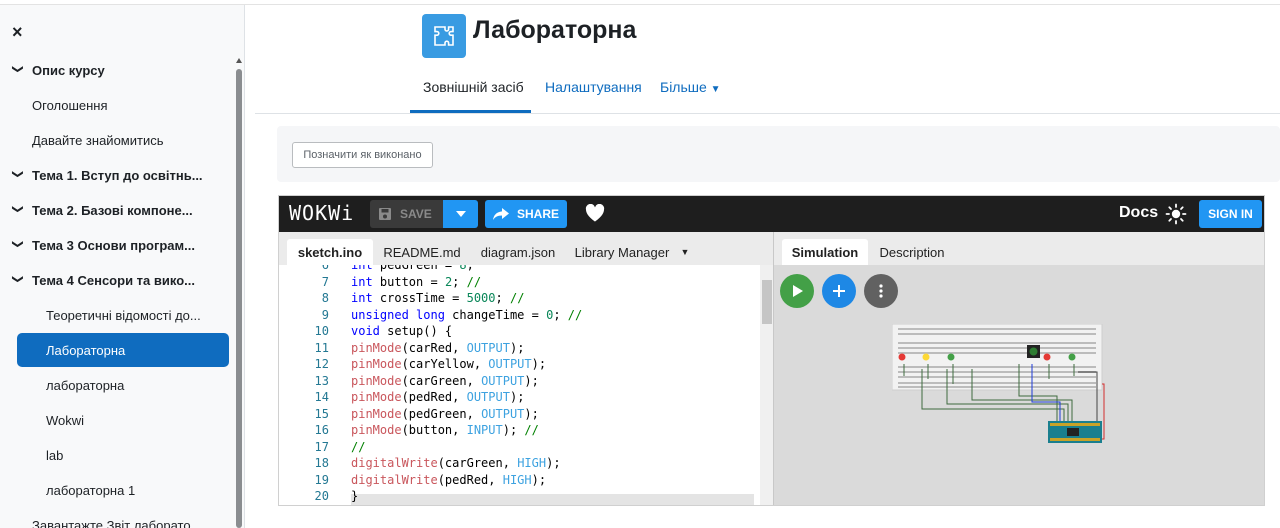 The image size is (1280, 528). Describe the element at coordinates (825, 252) in the screenshot. I see `tab-simulation: Simulation` at that location.